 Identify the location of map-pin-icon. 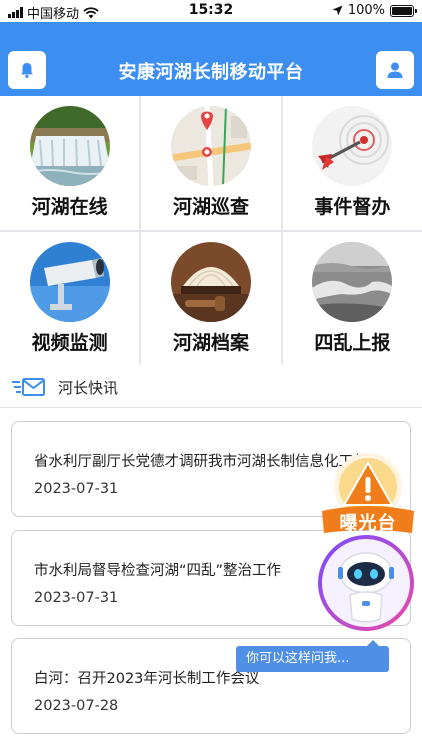
(210, 146).